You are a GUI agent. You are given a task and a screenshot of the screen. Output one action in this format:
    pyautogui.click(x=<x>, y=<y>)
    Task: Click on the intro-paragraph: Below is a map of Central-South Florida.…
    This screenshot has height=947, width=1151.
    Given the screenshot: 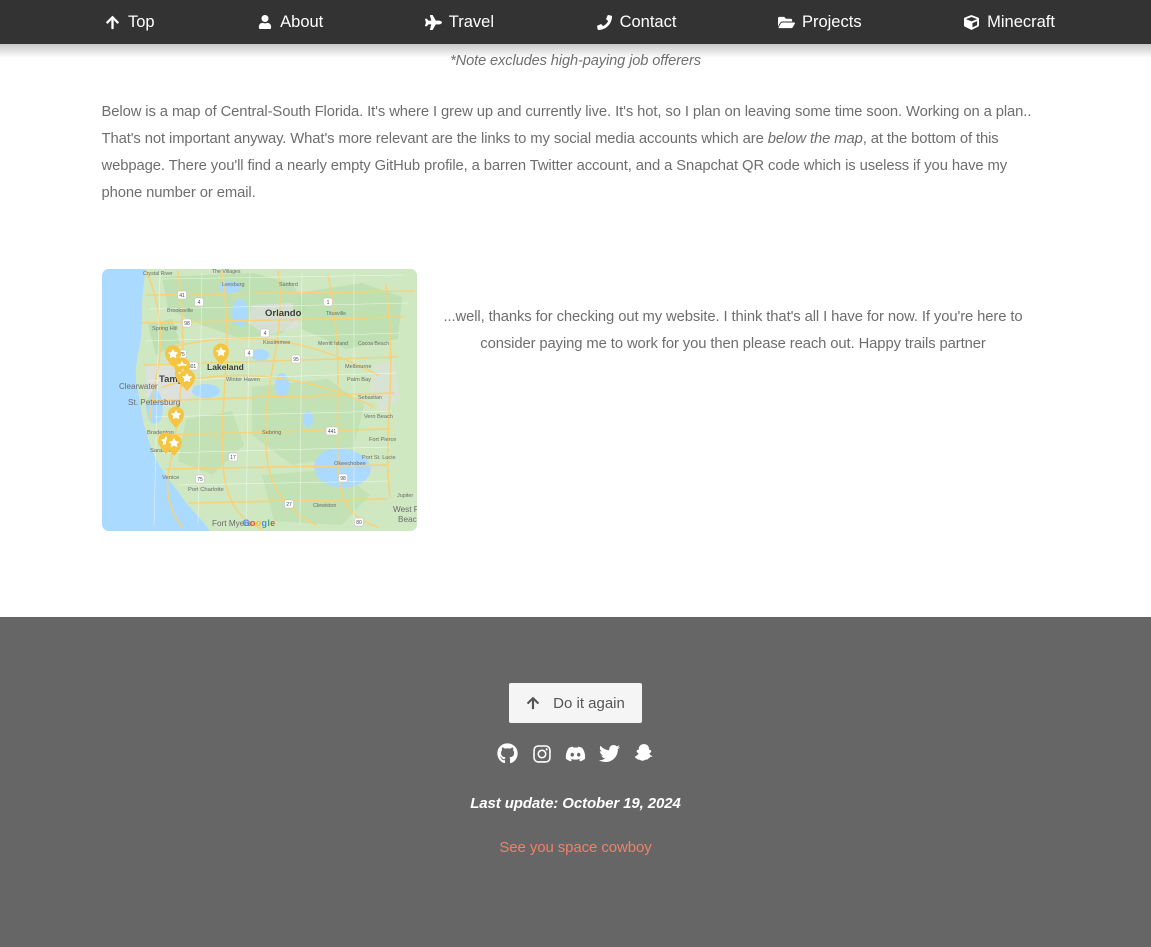 What is the action you would take?
    pyautogui.click(x=576, y=138)
    